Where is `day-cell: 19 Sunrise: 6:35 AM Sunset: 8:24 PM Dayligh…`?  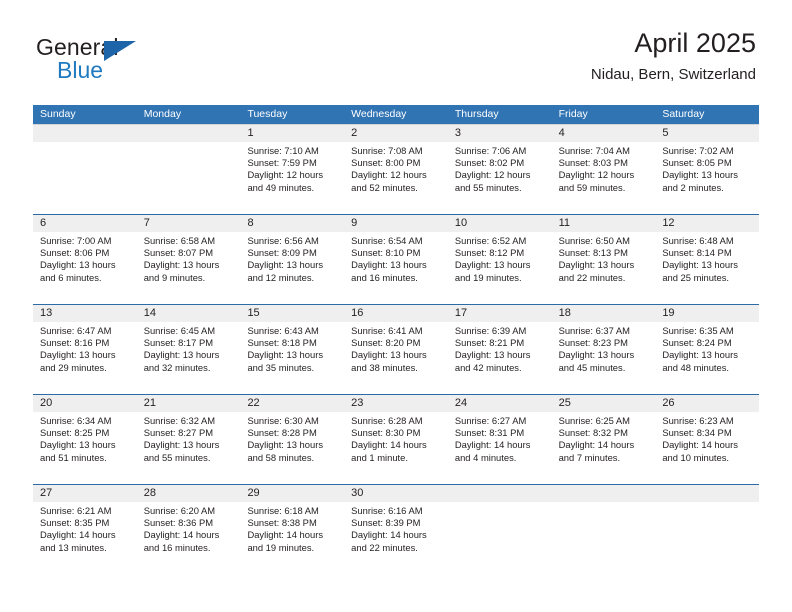 day-cell: 19 Sunrise: 6:35 AM Sunset: 8:24 PM Dayligh… is located at coordinates (707, 349).